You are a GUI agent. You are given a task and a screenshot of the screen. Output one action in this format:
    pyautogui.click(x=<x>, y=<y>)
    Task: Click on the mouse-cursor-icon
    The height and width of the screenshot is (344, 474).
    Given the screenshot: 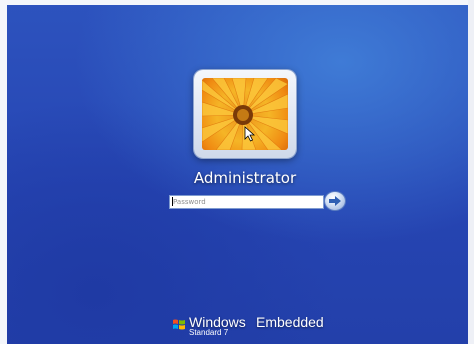 What is the action you would take?
    pyautogui.click(x=250, y=134)
    